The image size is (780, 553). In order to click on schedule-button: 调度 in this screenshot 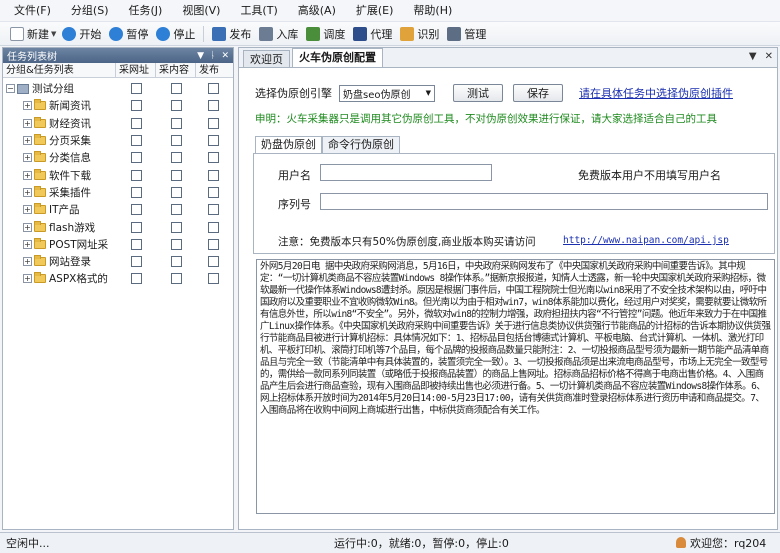, I will do `click(325, 34)`.